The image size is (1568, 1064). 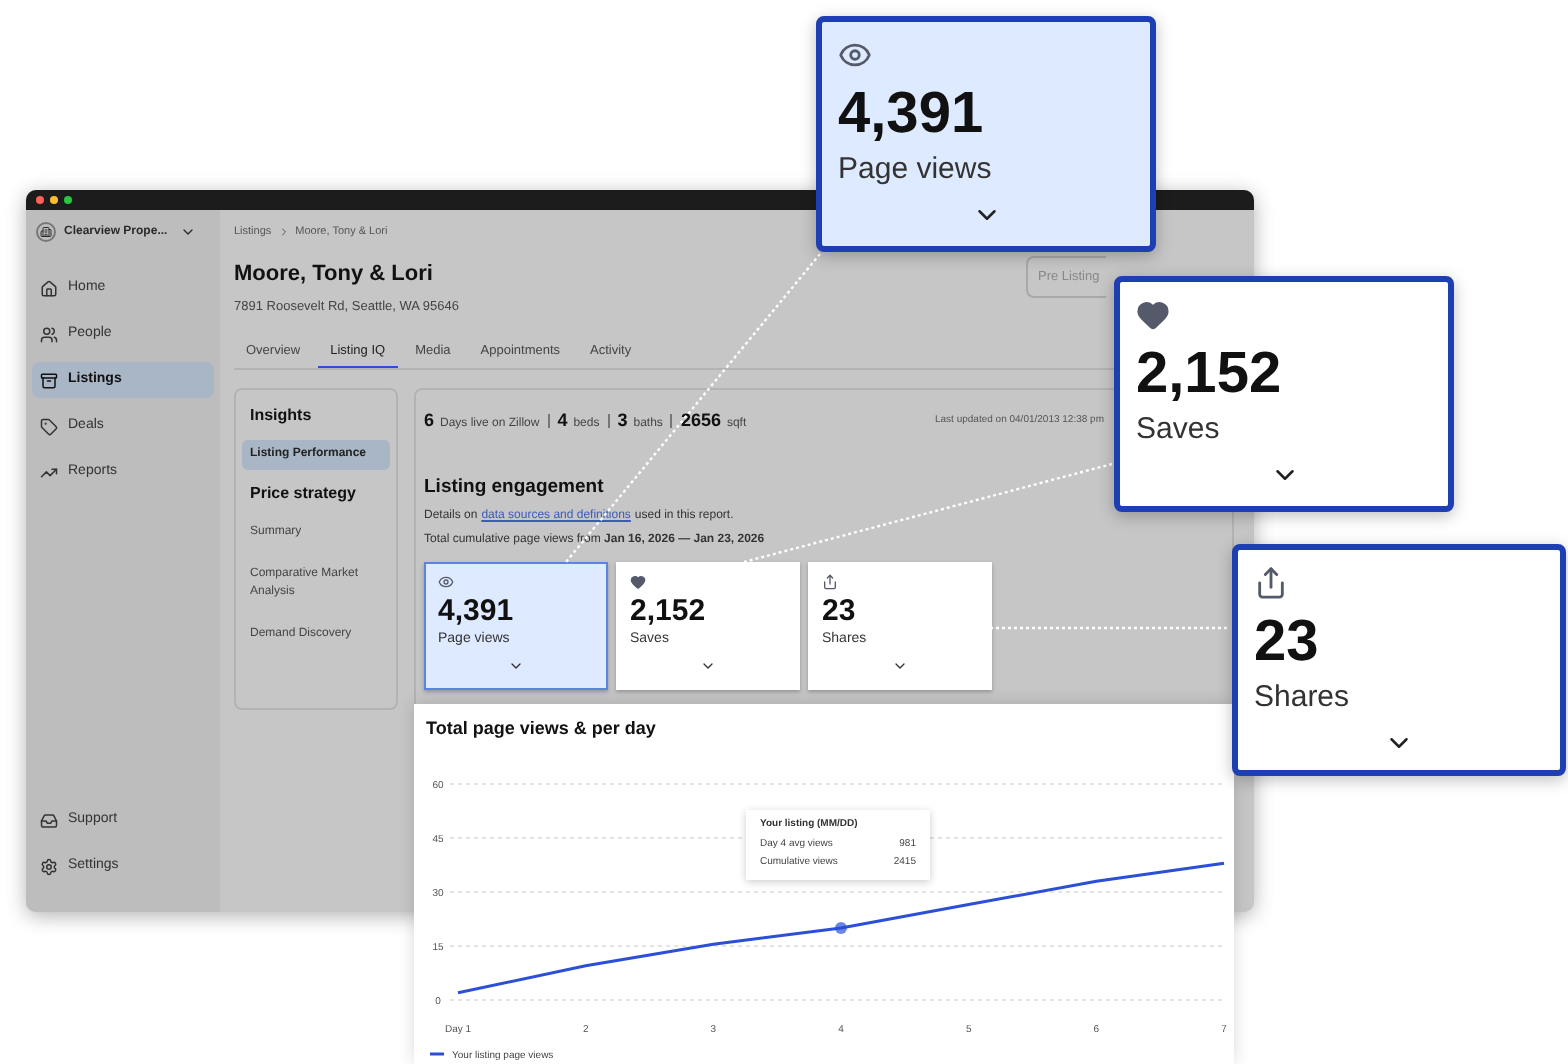 What do you see at coordinates (429, 420) in the screenshot?
I see `stat-value: 6` at bounding box center [429, 420].